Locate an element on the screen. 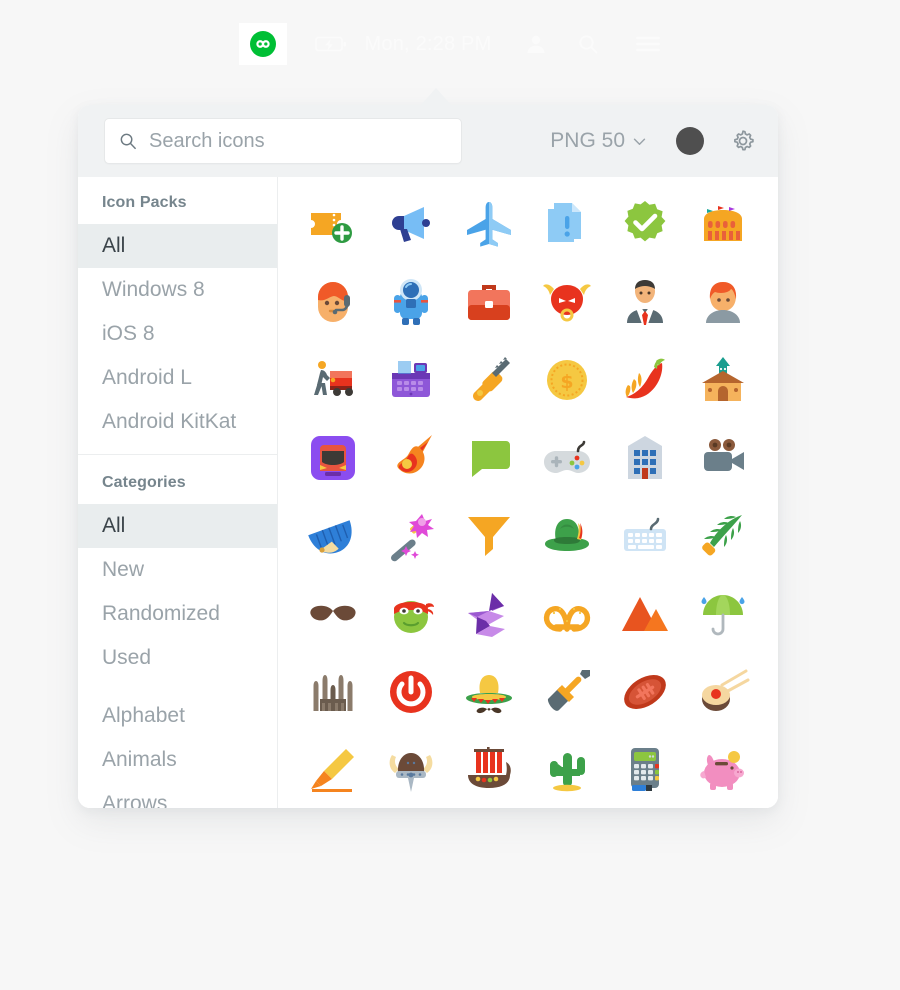 Image resolution: width=900 pixels, height=990 pixels. icon-cell-office-building is located at coordinates (645, 458).